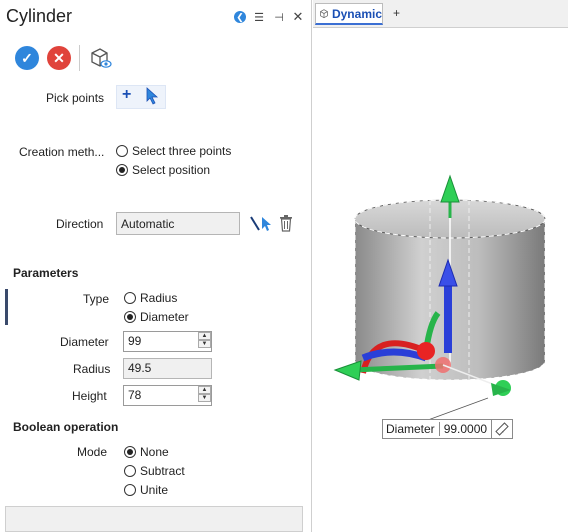  What do you see at coordinates (6, 307) in the screenshot?
I see `section-indicator` at bounding box center [6, 307].